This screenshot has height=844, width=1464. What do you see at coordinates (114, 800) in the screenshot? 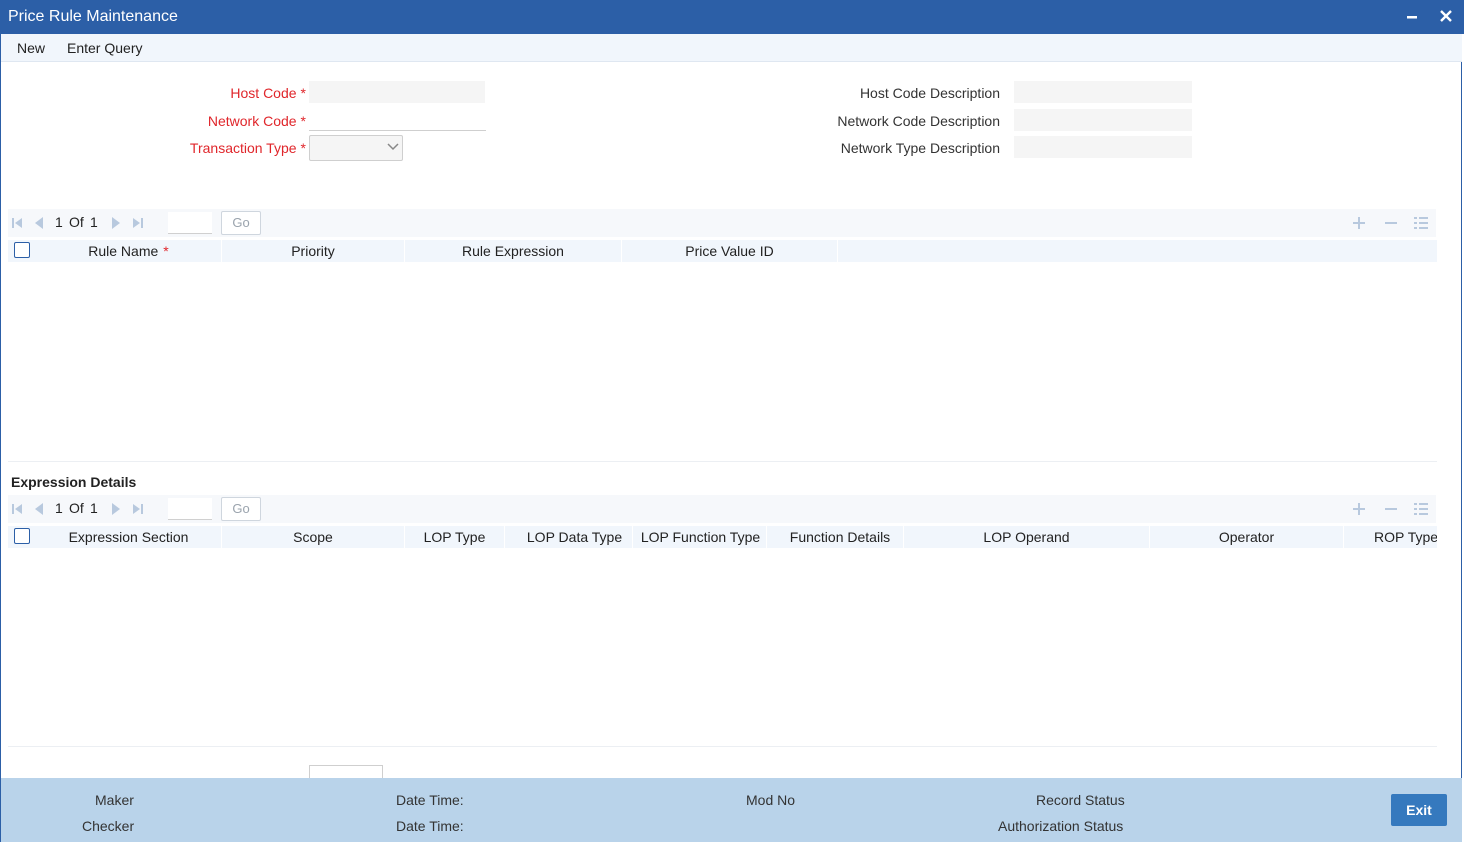
I see `maker-label: Maker` at bounding box center [114, 800].